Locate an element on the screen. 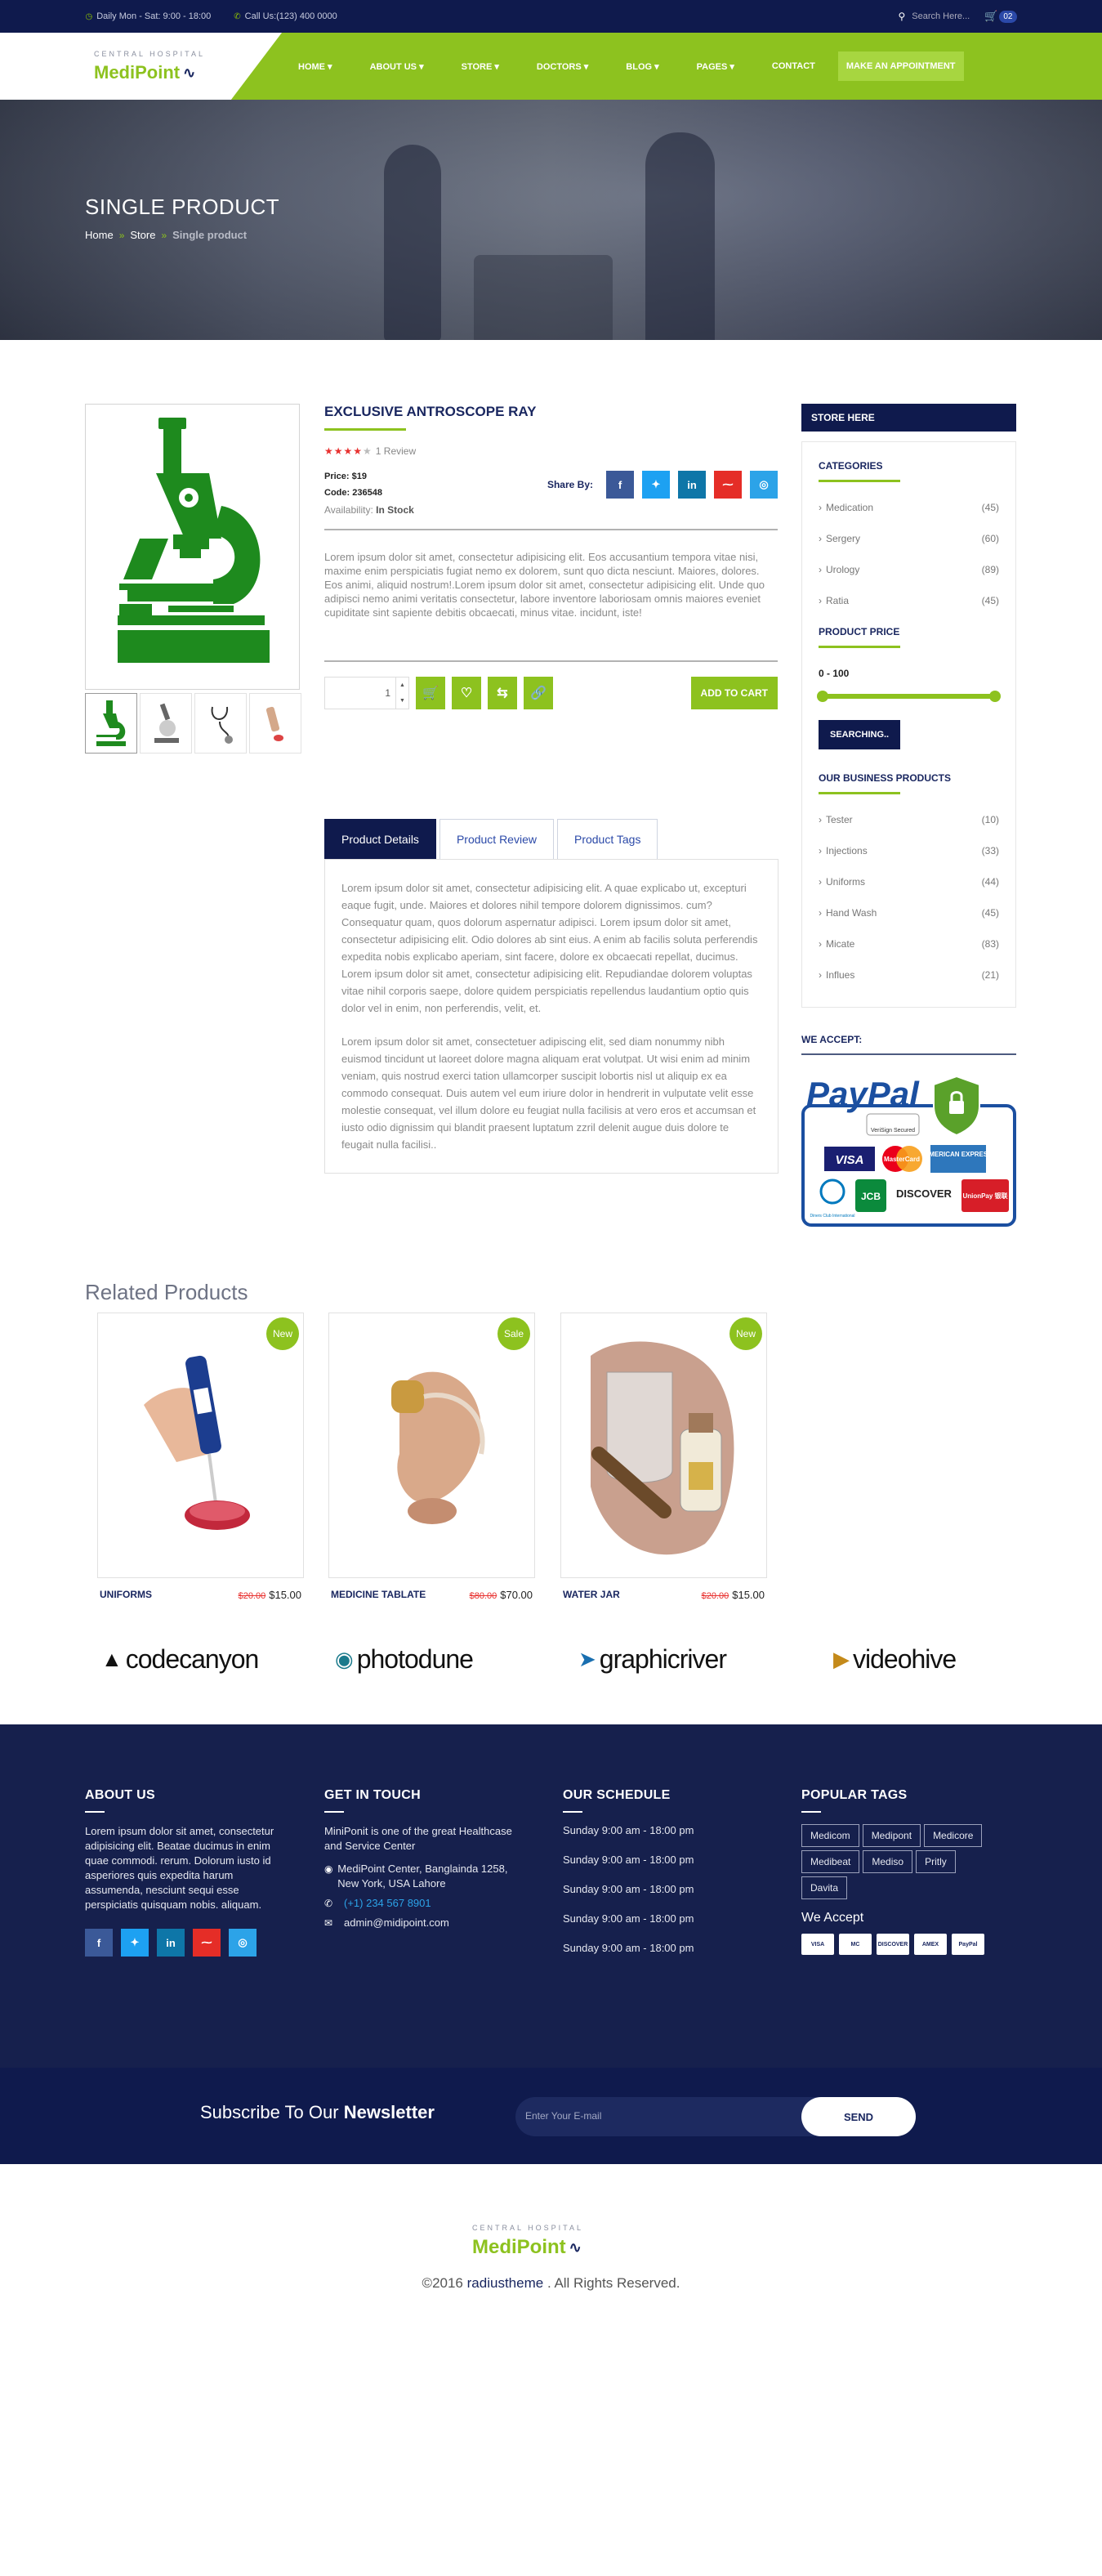  nav-home: HOME ▾ is located at coordinates (315, 66).